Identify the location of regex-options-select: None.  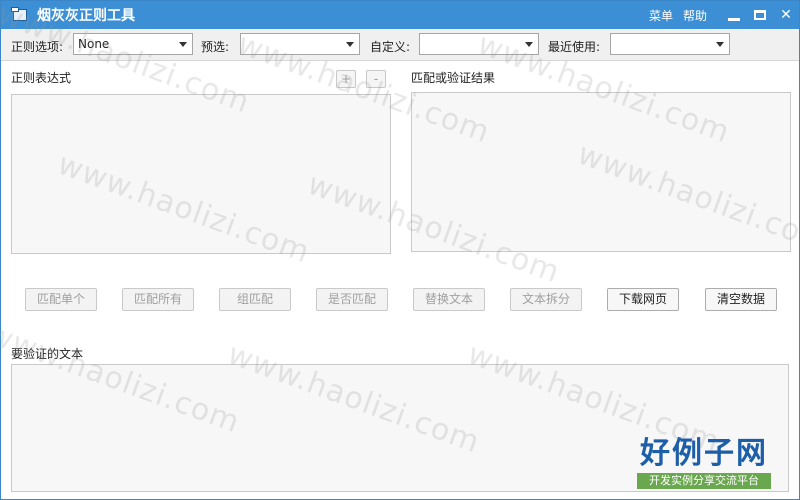
(133, 44).